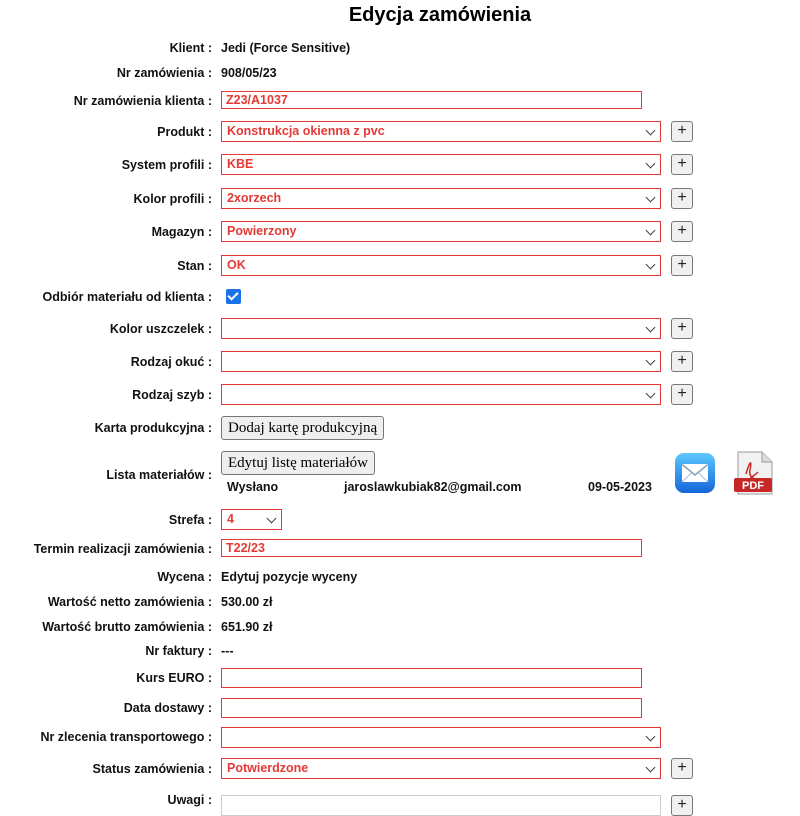 This screenshot has height=816, width=800. Describe the element at coordinates (190, 48) in the screenshot. I see `klient-label: Klient :` at that location.